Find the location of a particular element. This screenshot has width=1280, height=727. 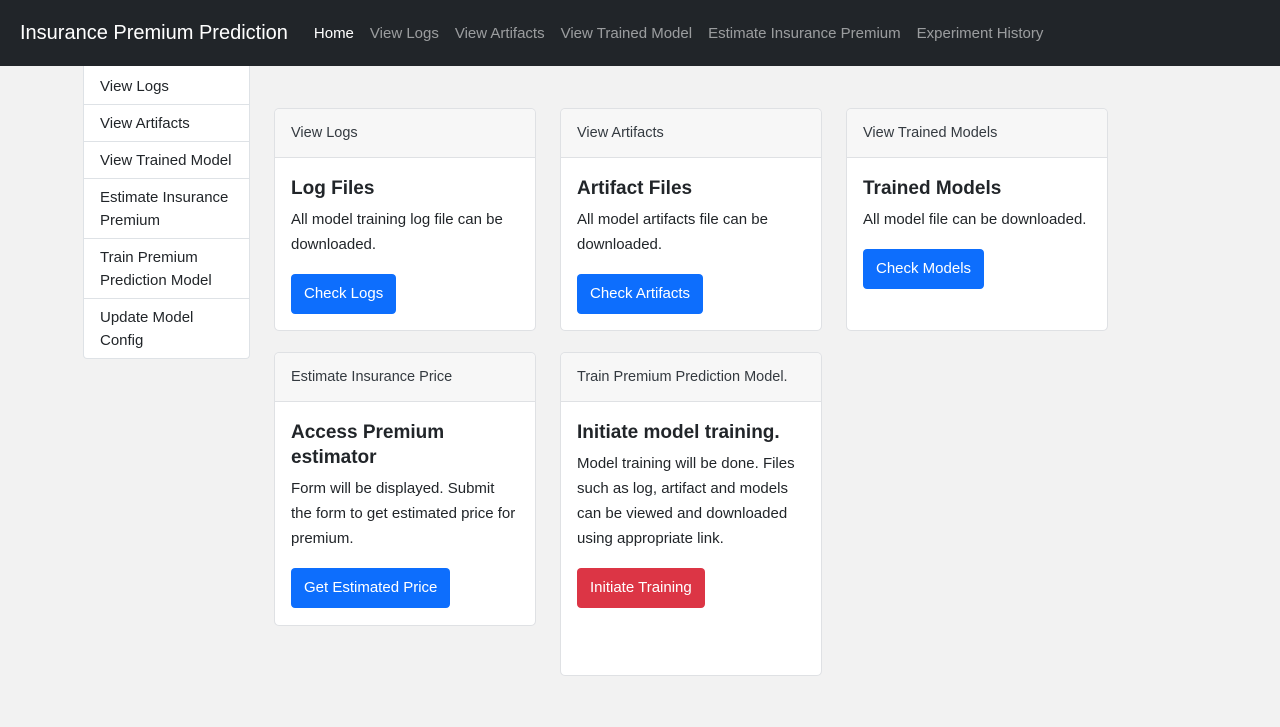

navbar-brand: Insurance Premium Prediction is located at coordinates (154, 33).